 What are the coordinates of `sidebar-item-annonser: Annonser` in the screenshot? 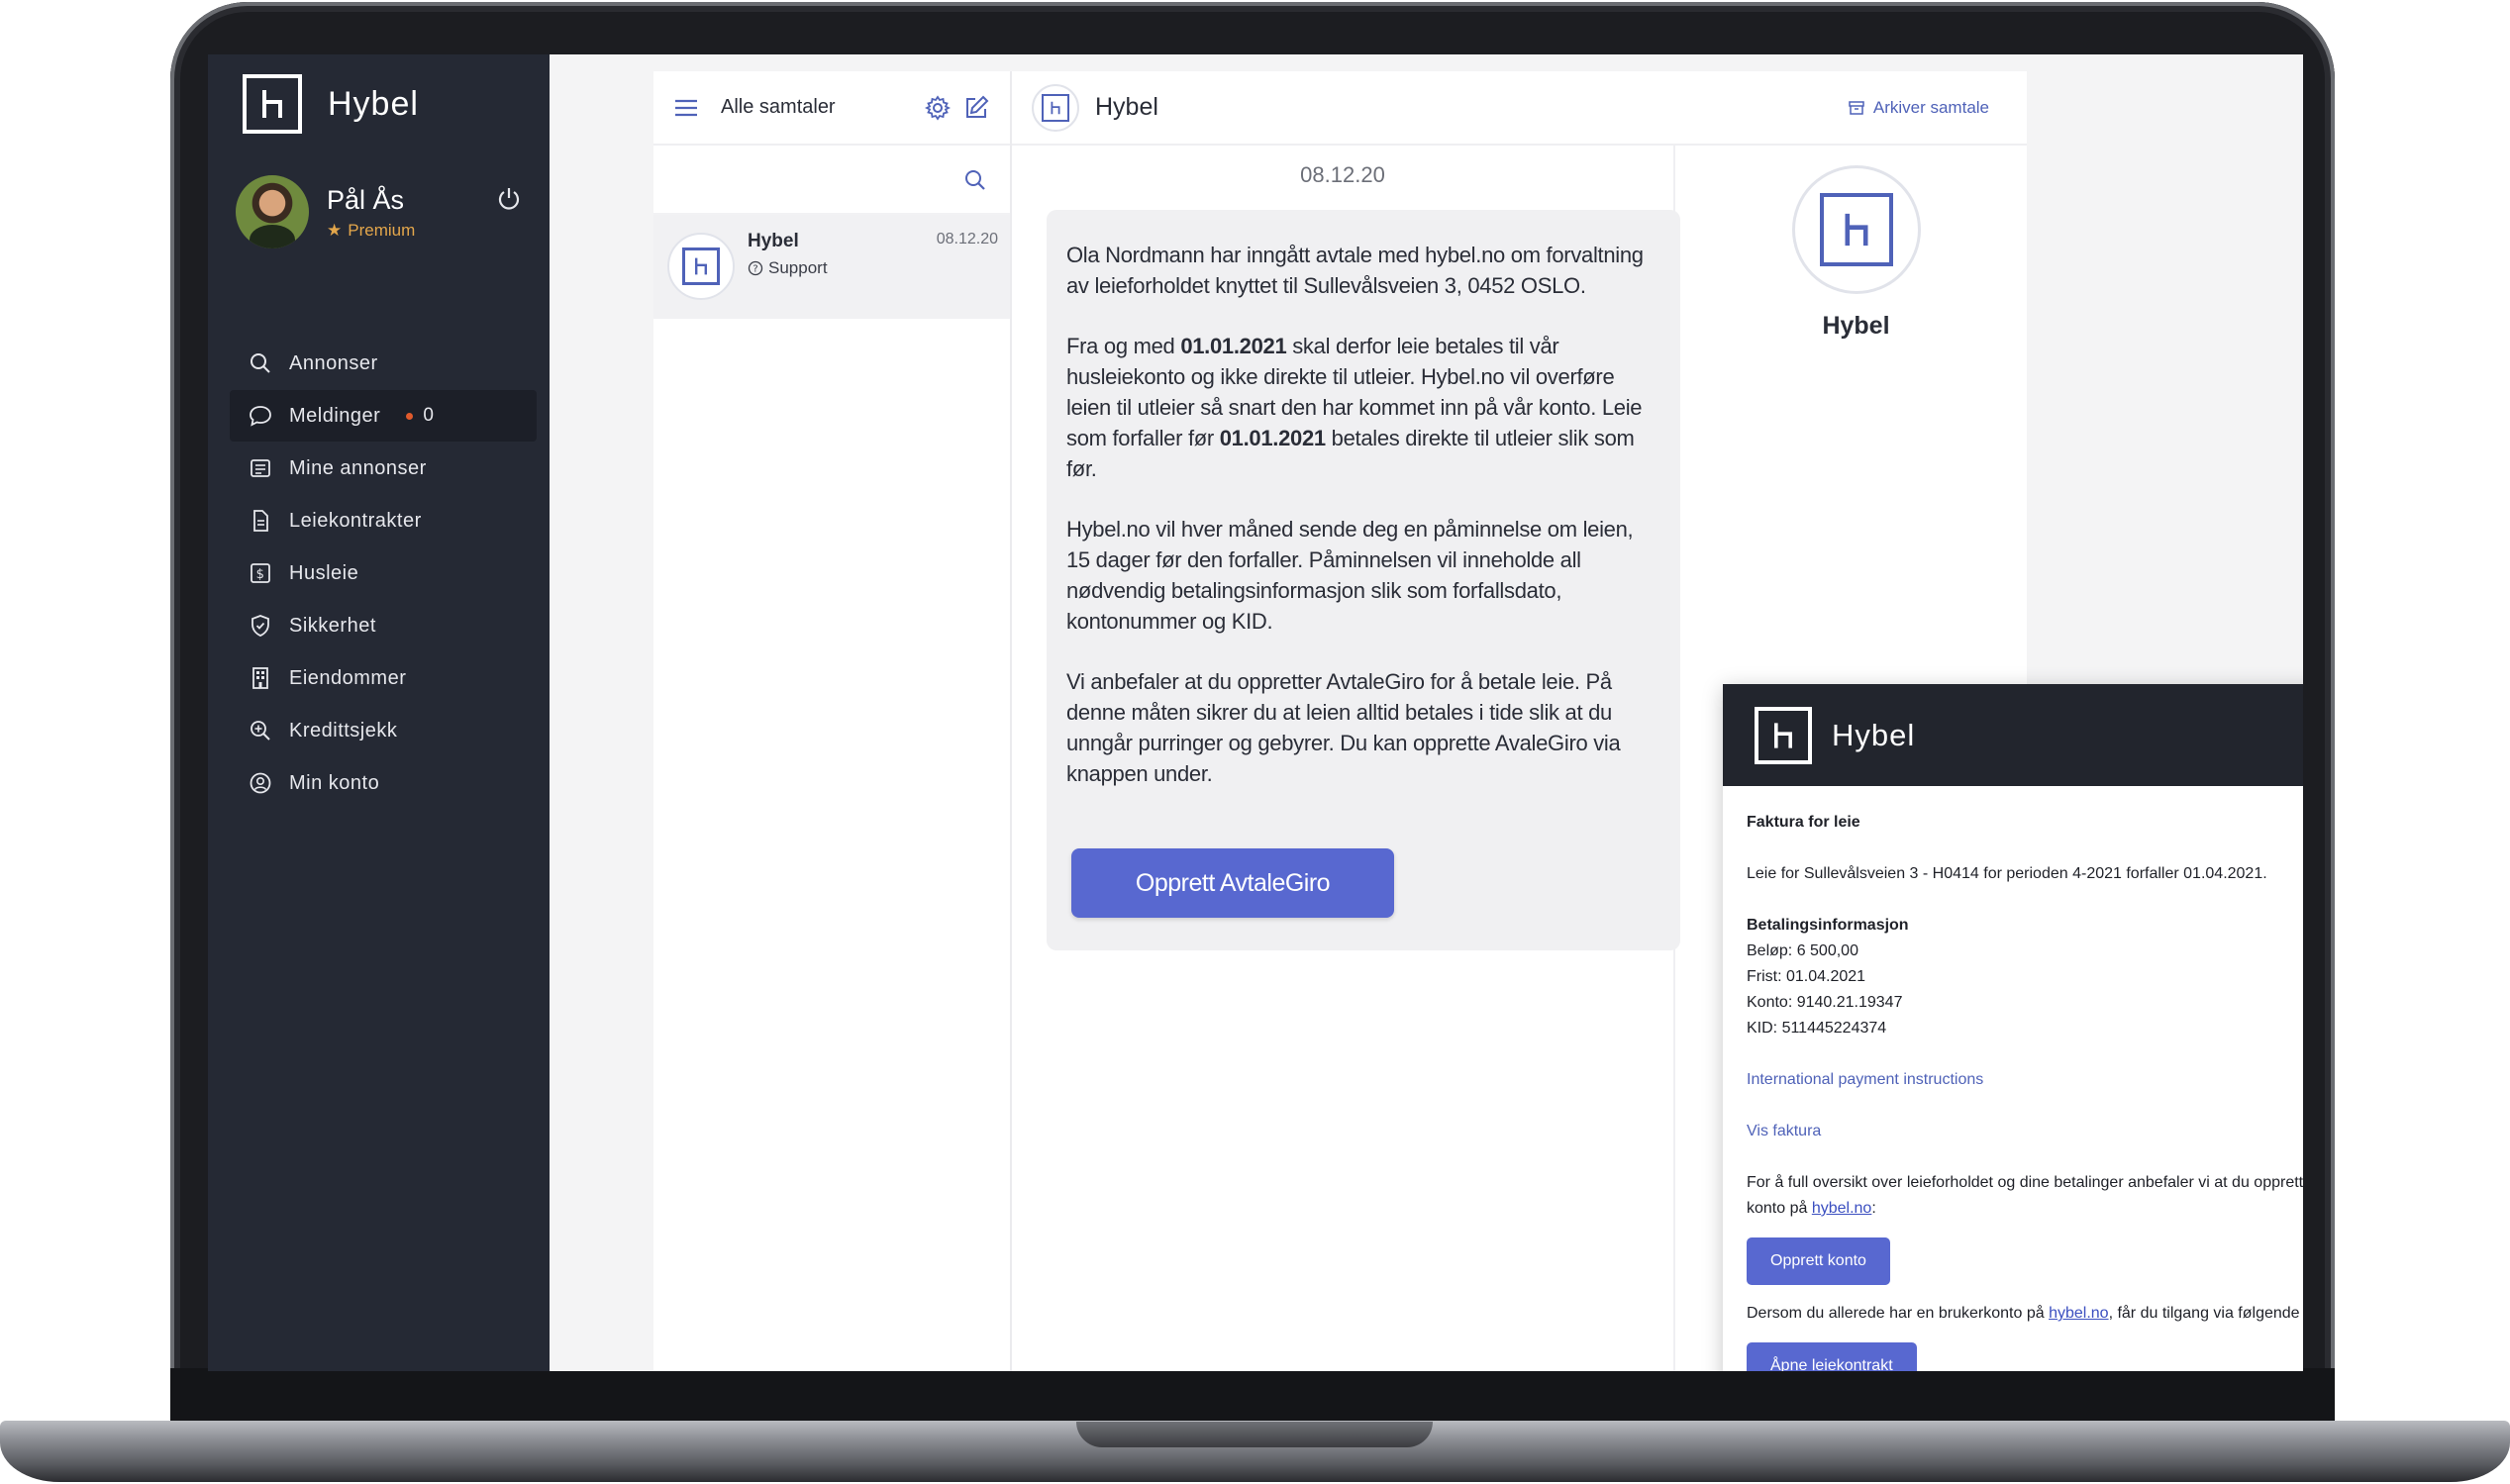 It's located at (383, 363).